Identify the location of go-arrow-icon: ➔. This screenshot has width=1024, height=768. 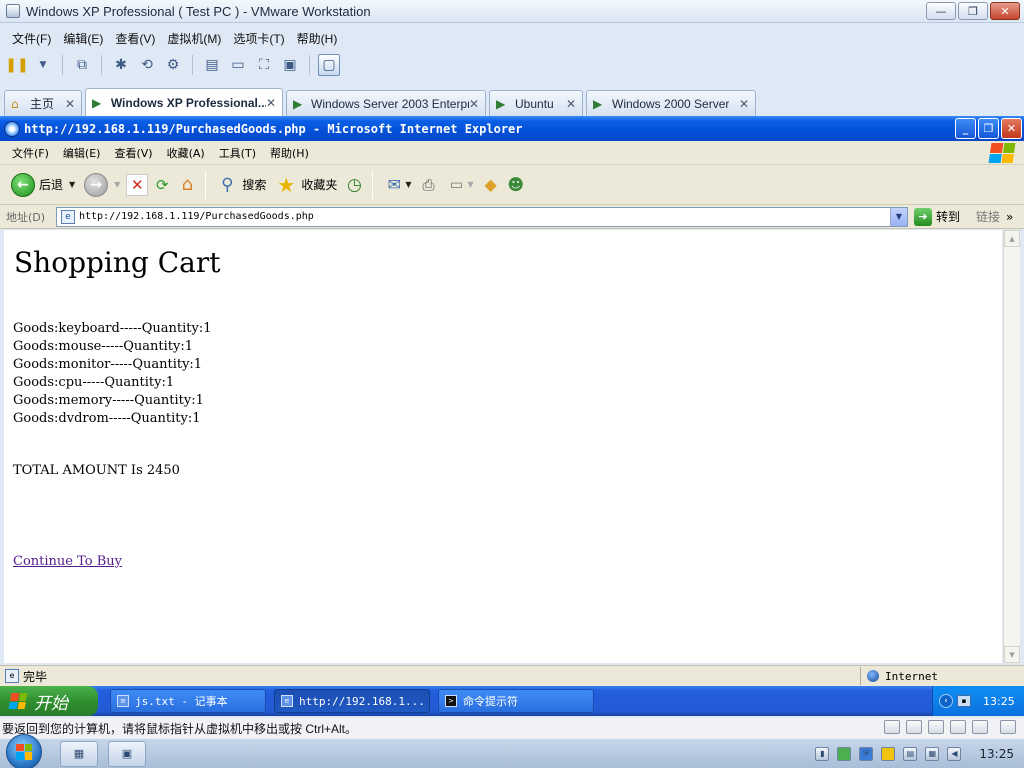
(923, 216).